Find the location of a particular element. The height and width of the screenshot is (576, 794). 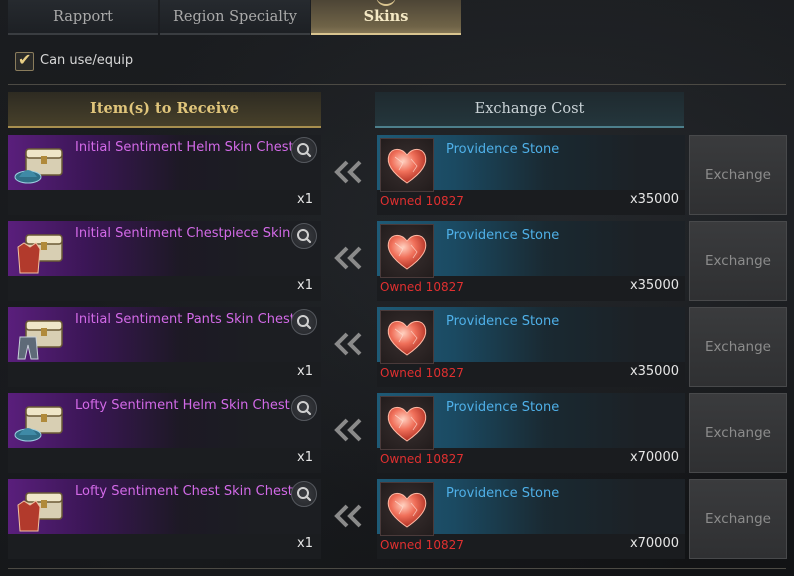

can-use-label: Can use/equip is located at coordinates (87, 60).